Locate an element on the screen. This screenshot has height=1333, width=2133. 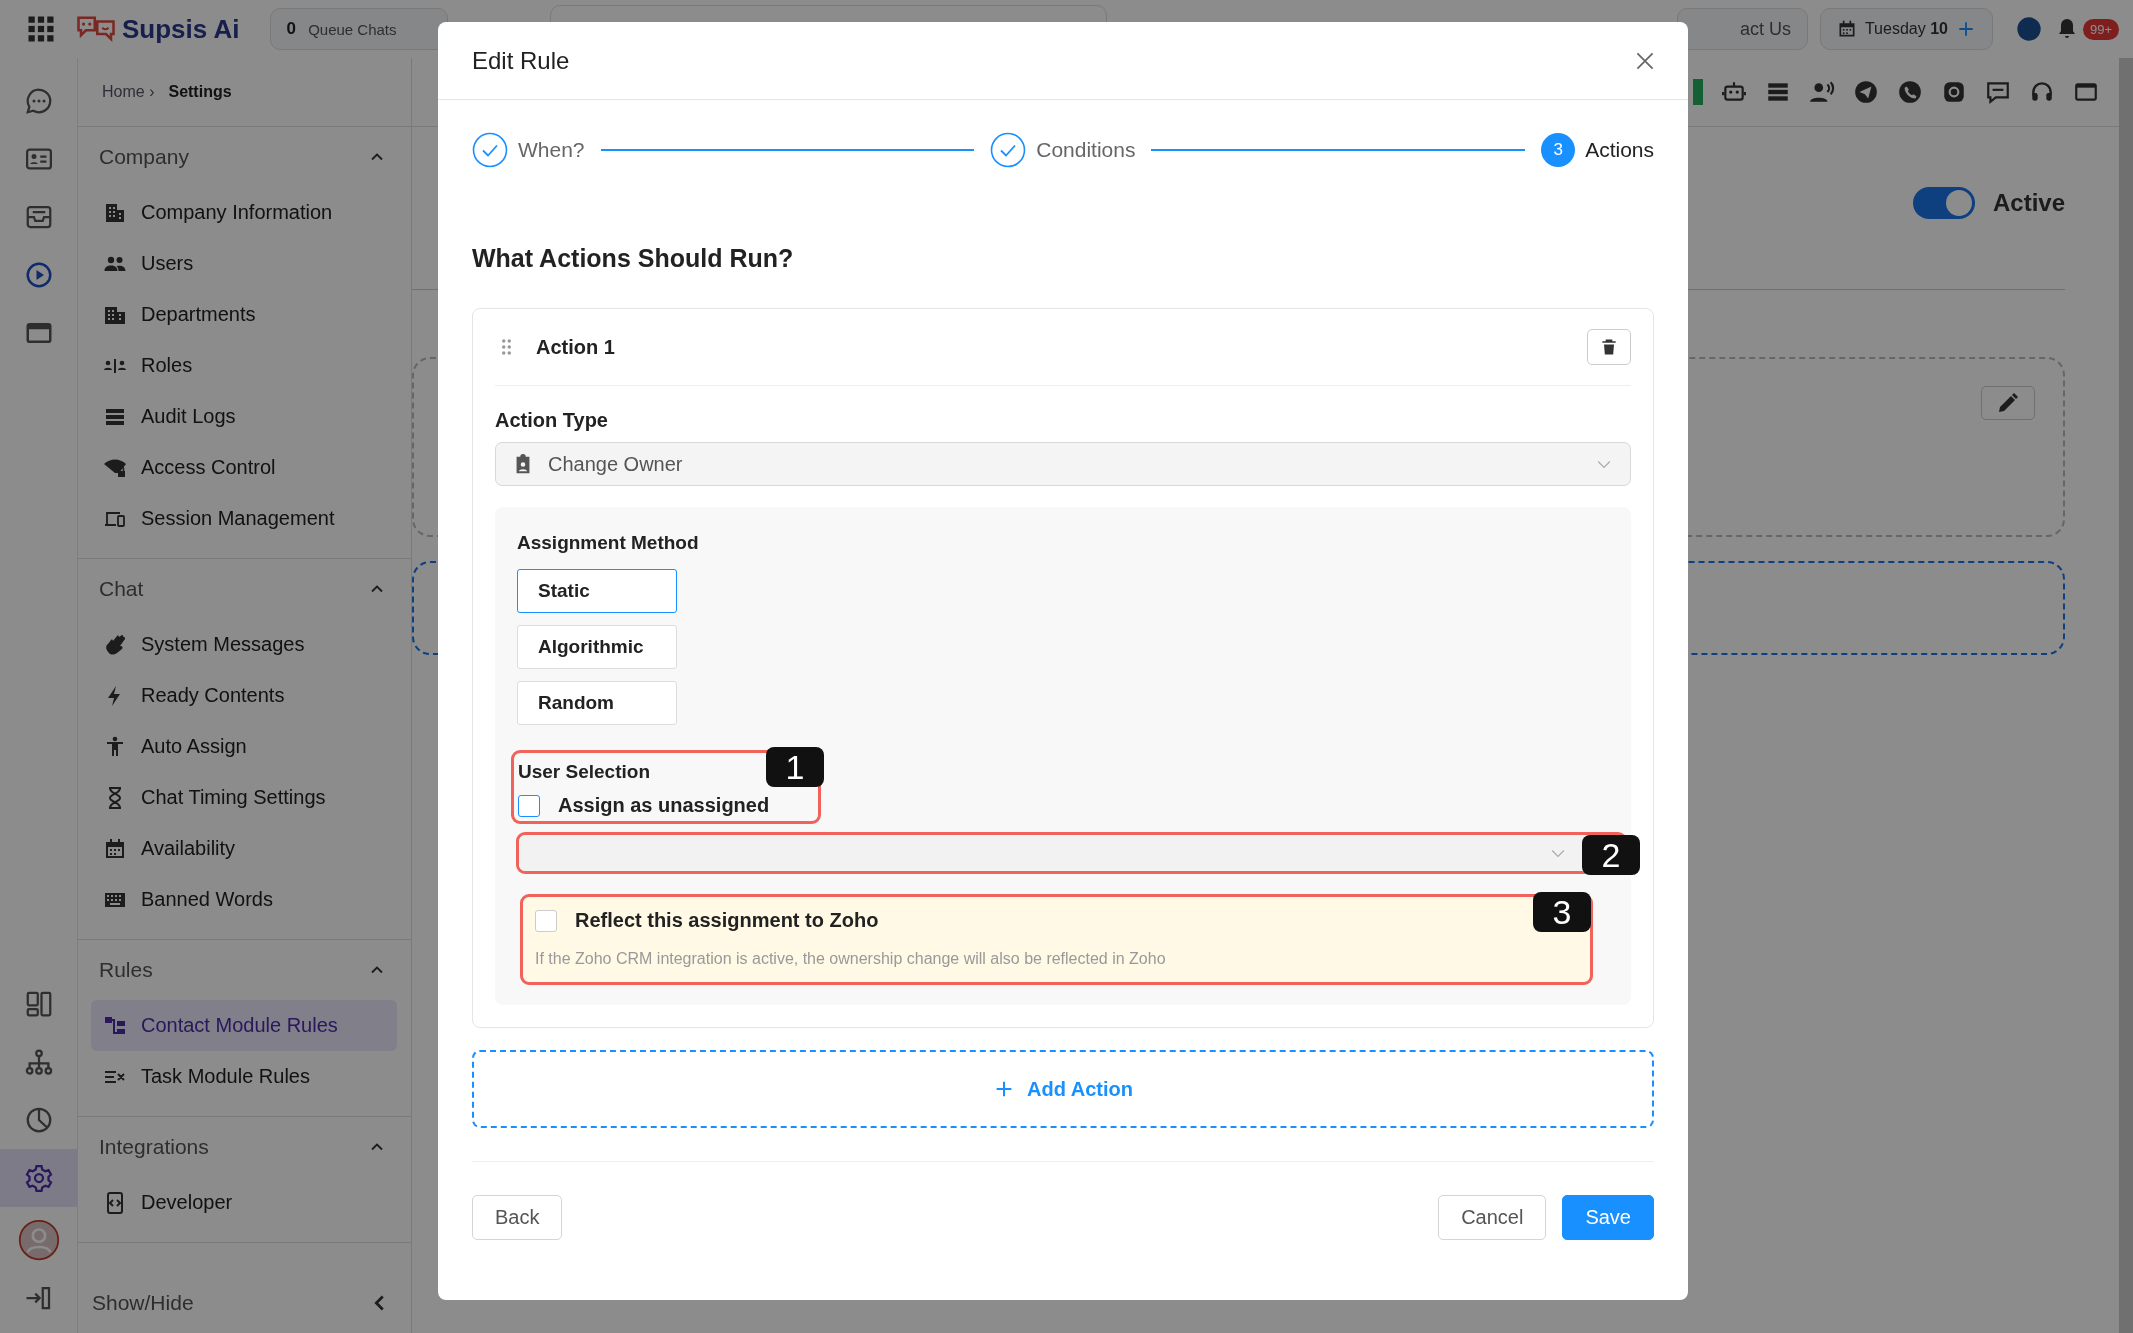
dialog-title: Edit Rule is located at coordinates (521, 60).